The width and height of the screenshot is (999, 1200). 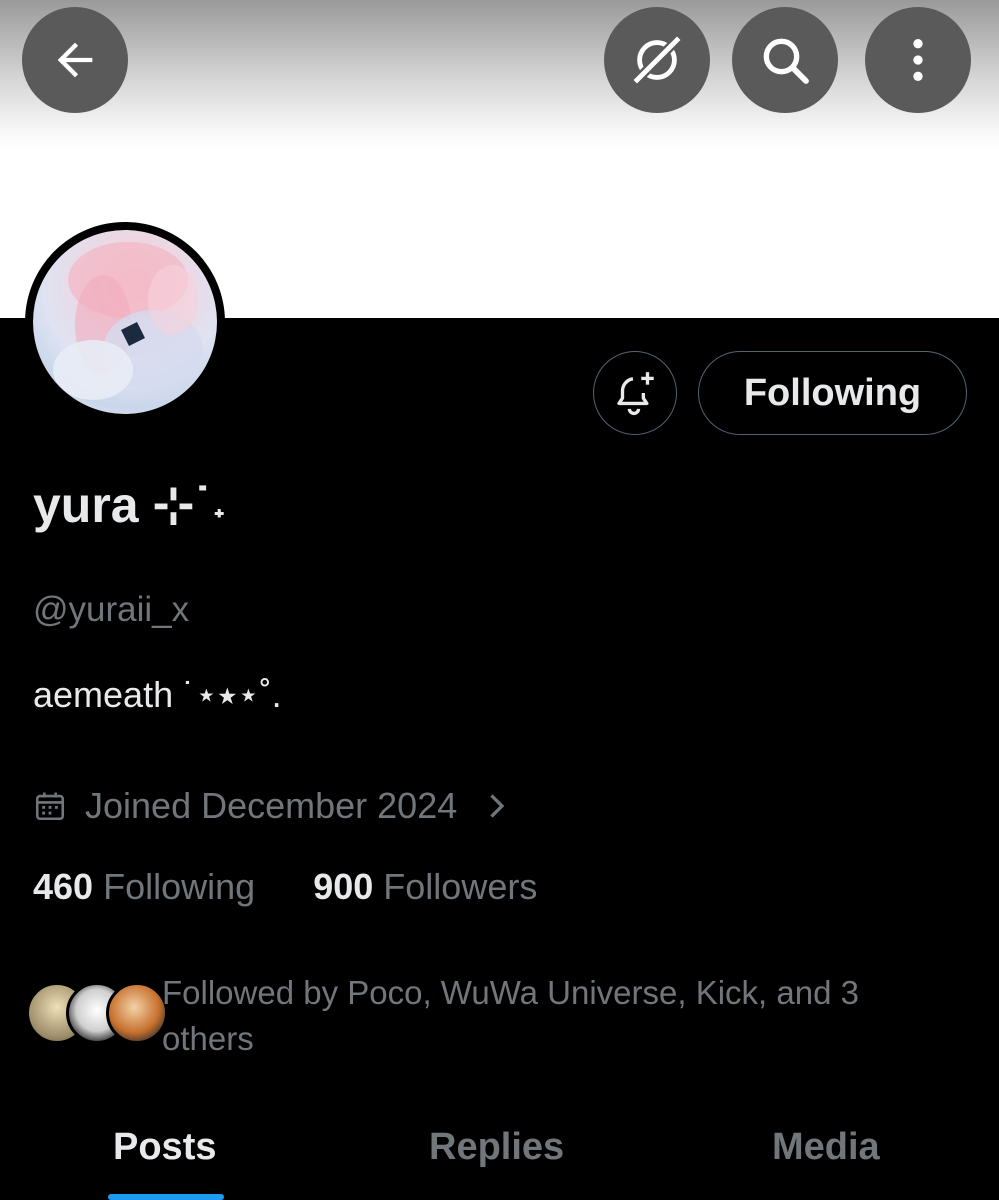 I want to click on chevron-right-icon, so click(x=497, y=806).